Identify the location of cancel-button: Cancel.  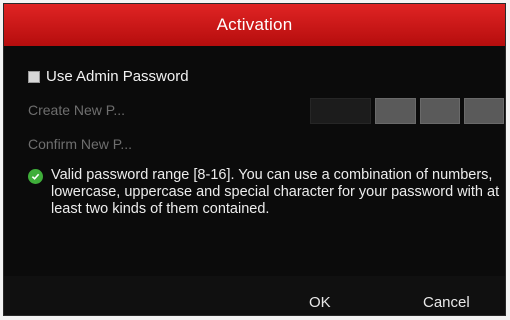
(446, 302).